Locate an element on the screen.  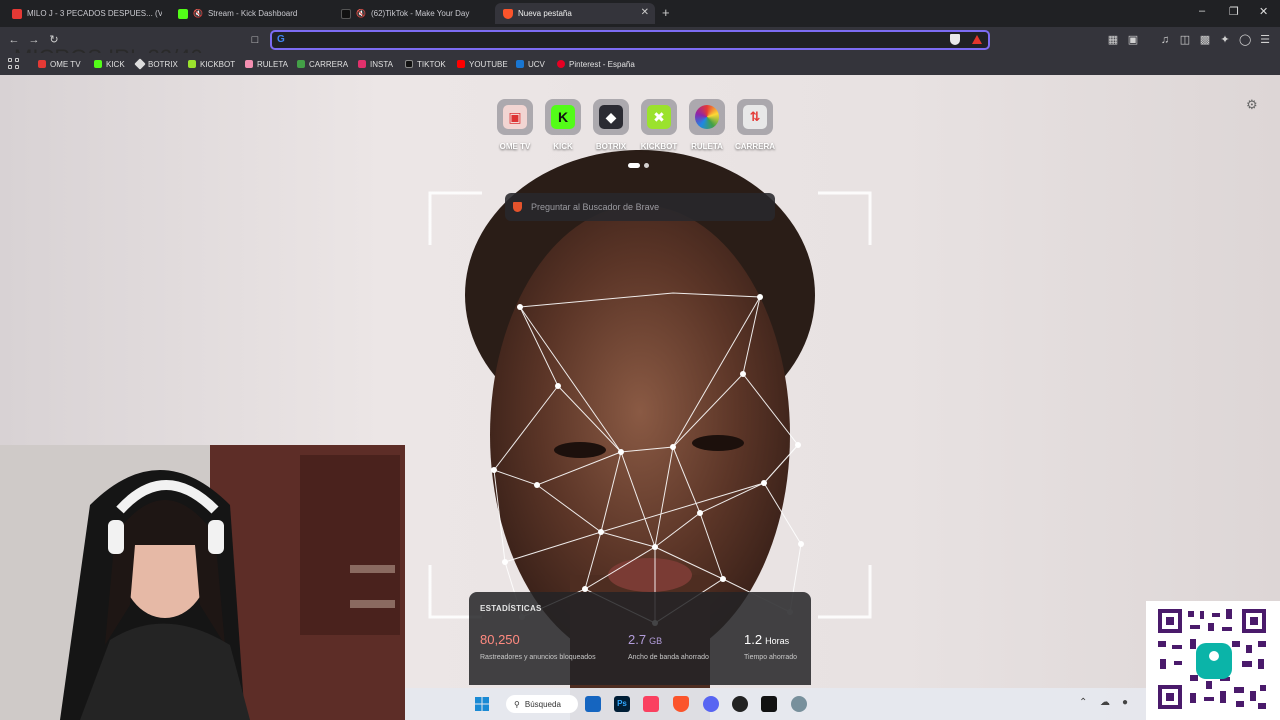
botrix-icon: ◆ is located at coordinates (611, 117).